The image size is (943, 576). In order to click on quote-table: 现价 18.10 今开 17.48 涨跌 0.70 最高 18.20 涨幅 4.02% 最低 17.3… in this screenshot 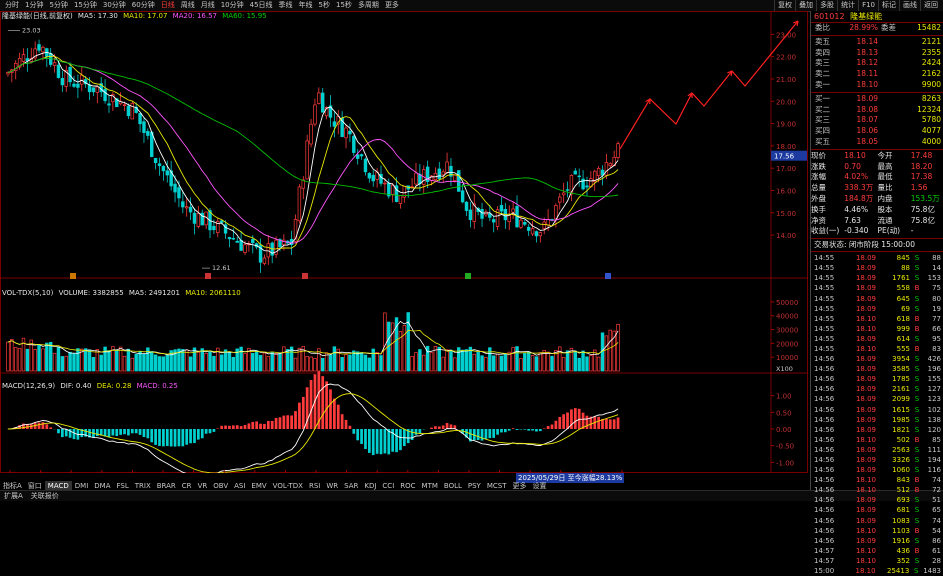, I will do `click(877, 194)`.